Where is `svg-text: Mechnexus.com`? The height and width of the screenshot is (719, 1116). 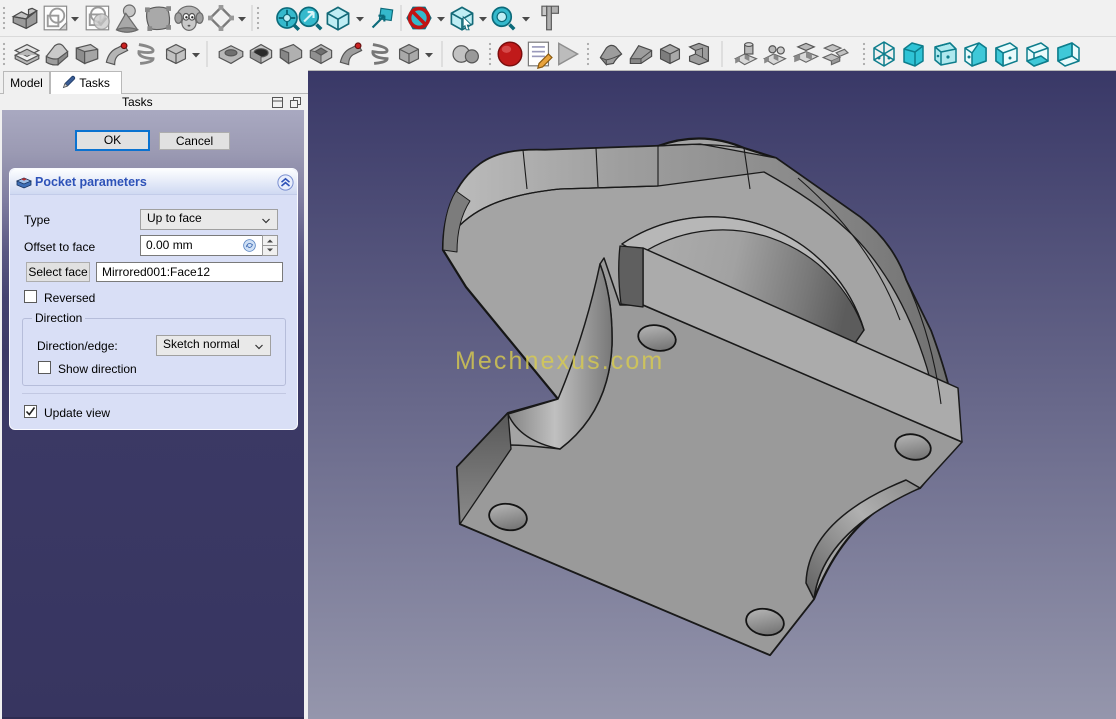 svg-text: Mechnexus.com is located at coordinates (559, 361).